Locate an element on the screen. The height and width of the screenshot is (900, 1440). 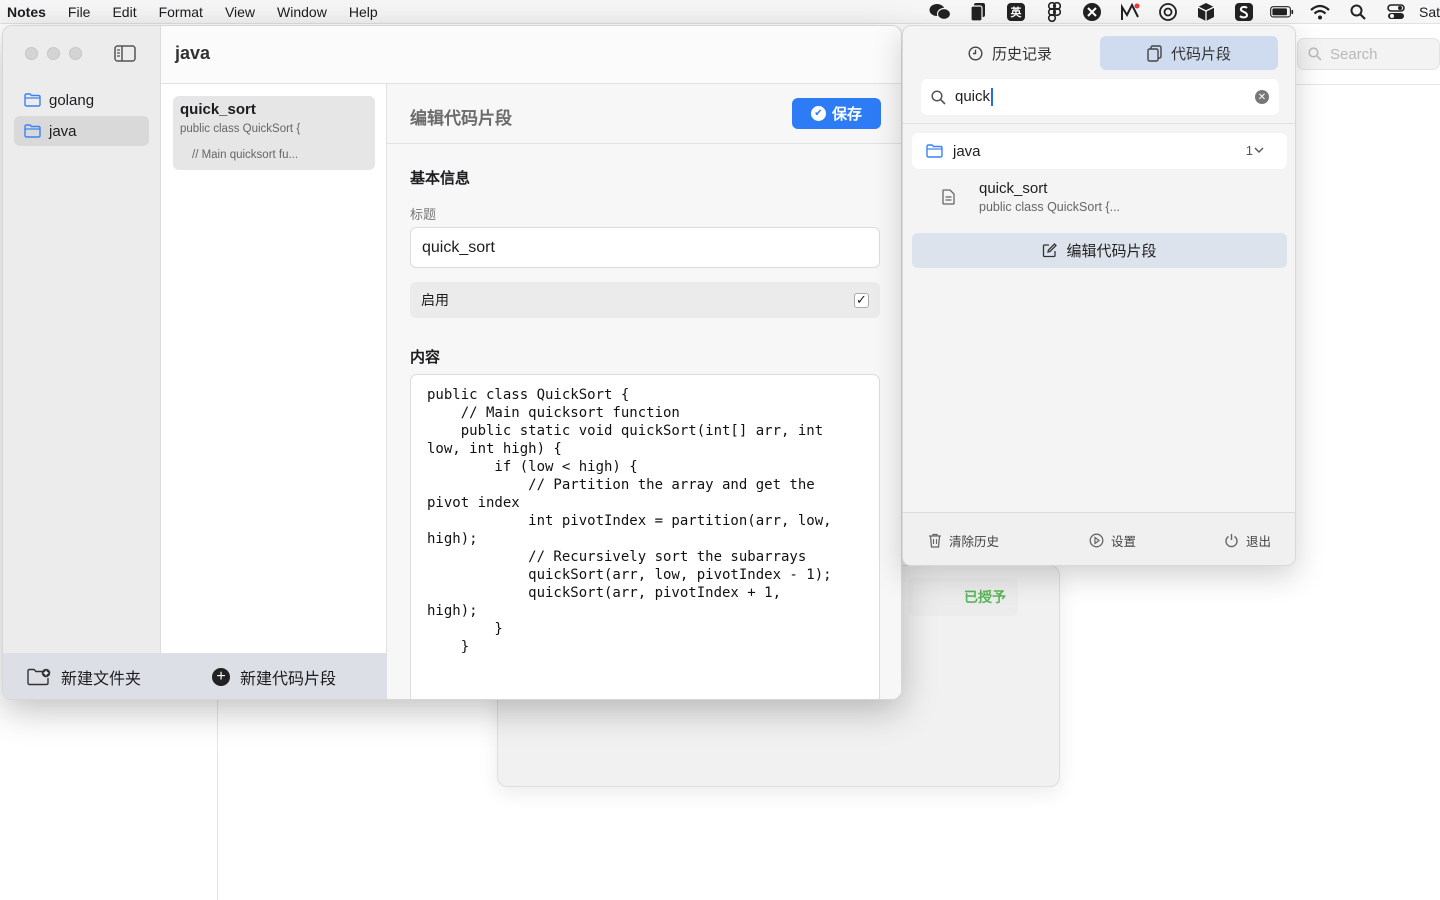
sidebar-item-java: java is located at coordinates (81, 131).